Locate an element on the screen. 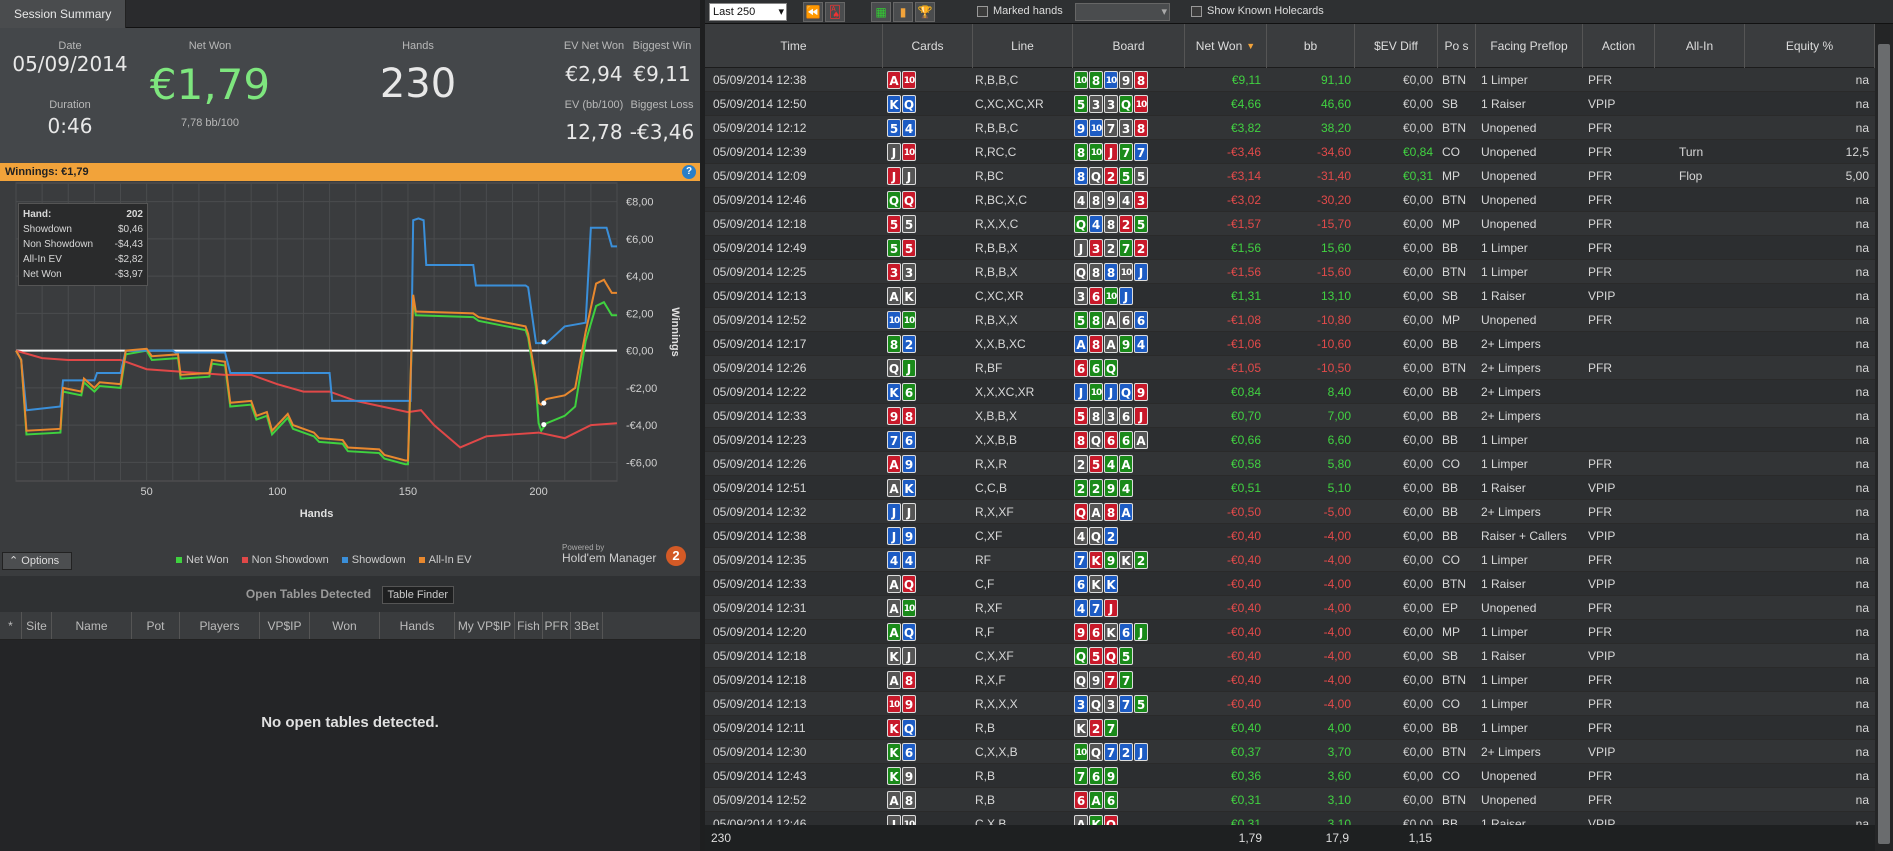 The image size is (1893, 851). col-action: Action is located at coordinates (1619, 46).